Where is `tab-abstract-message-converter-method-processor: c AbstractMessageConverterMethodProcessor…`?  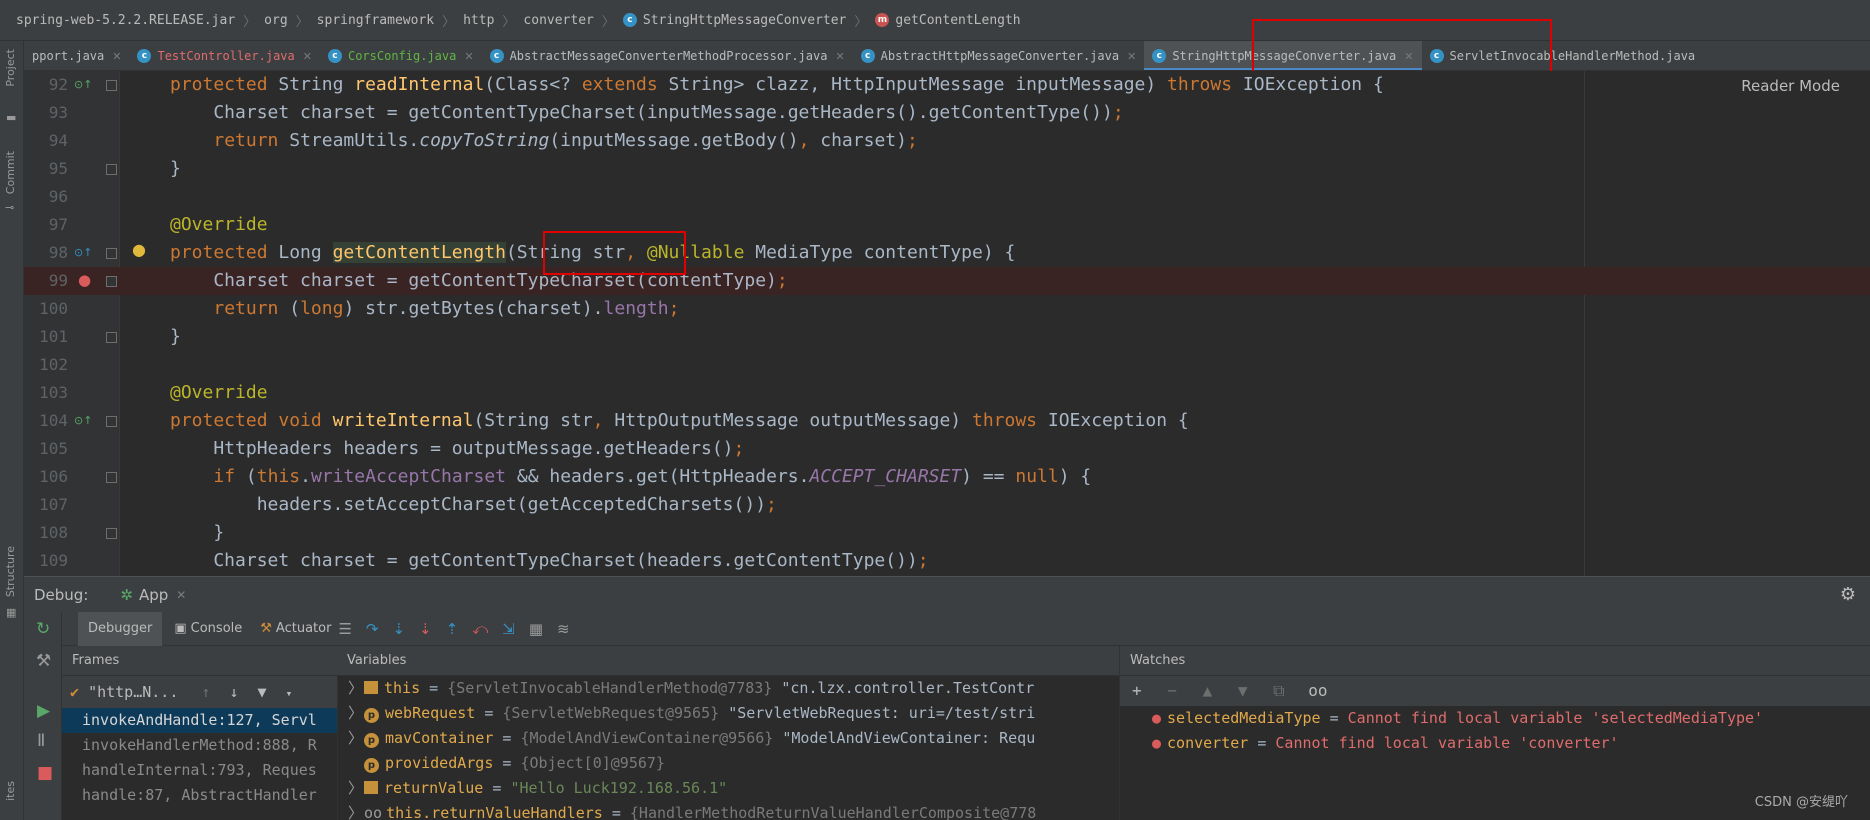 tab-abstract-message-converter-method-processor: c AbstractMessageConverterMethodProcessor… is located at coordinates (667, 55).